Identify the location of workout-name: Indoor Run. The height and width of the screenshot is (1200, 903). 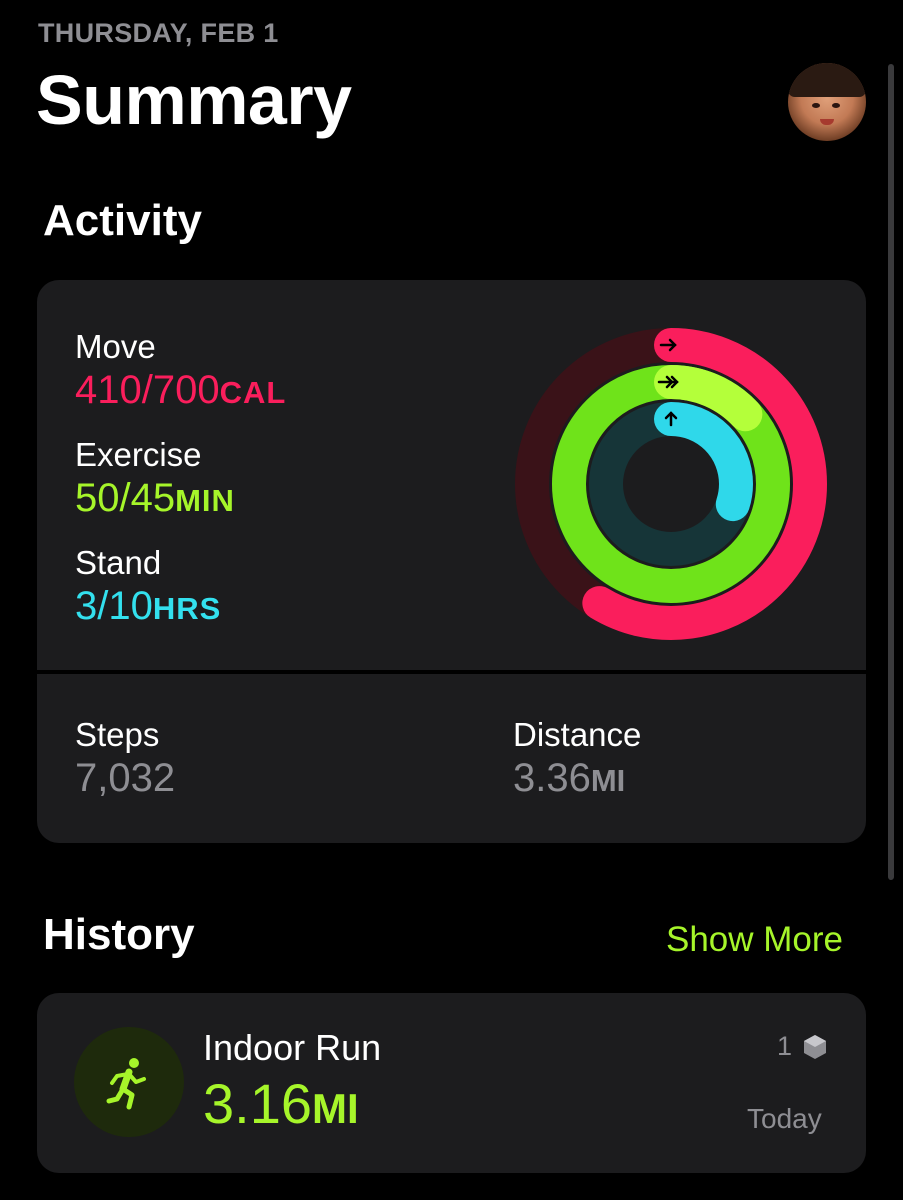
(292, 1047).